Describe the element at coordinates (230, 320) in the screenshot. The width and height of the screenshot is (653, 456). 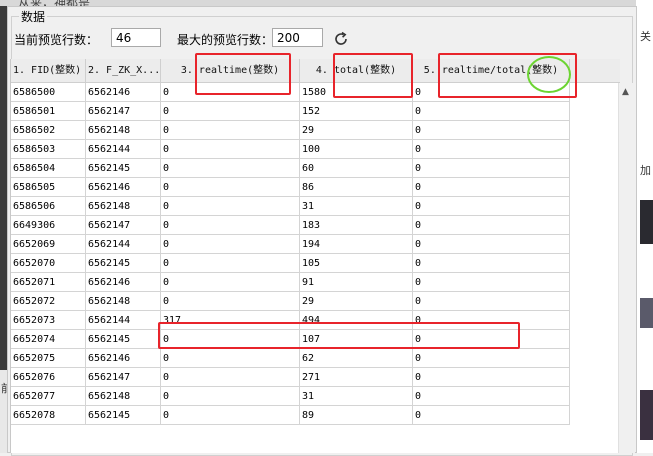
I see `cell-realtime: 317` at that location.